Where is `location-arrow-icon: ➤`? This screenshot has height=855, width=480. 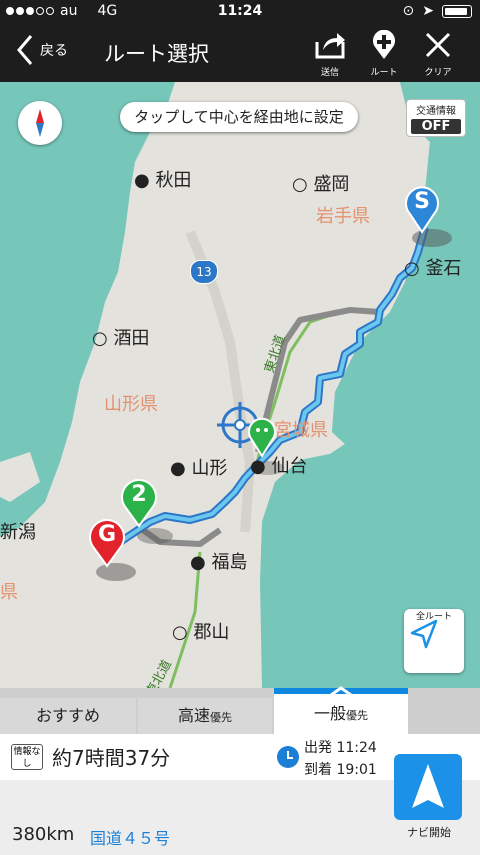
location-arrow-icon: ➤ is located at coordinates (428, 11).